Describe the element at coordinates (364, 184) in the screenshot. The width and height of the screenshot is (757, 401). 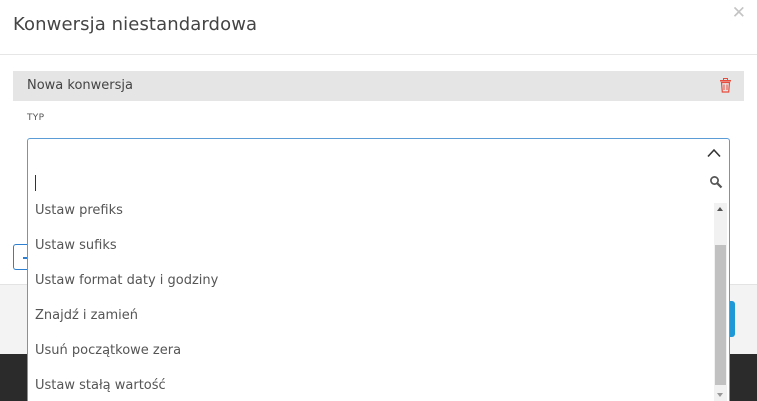
I see `type-search-input` at that location.